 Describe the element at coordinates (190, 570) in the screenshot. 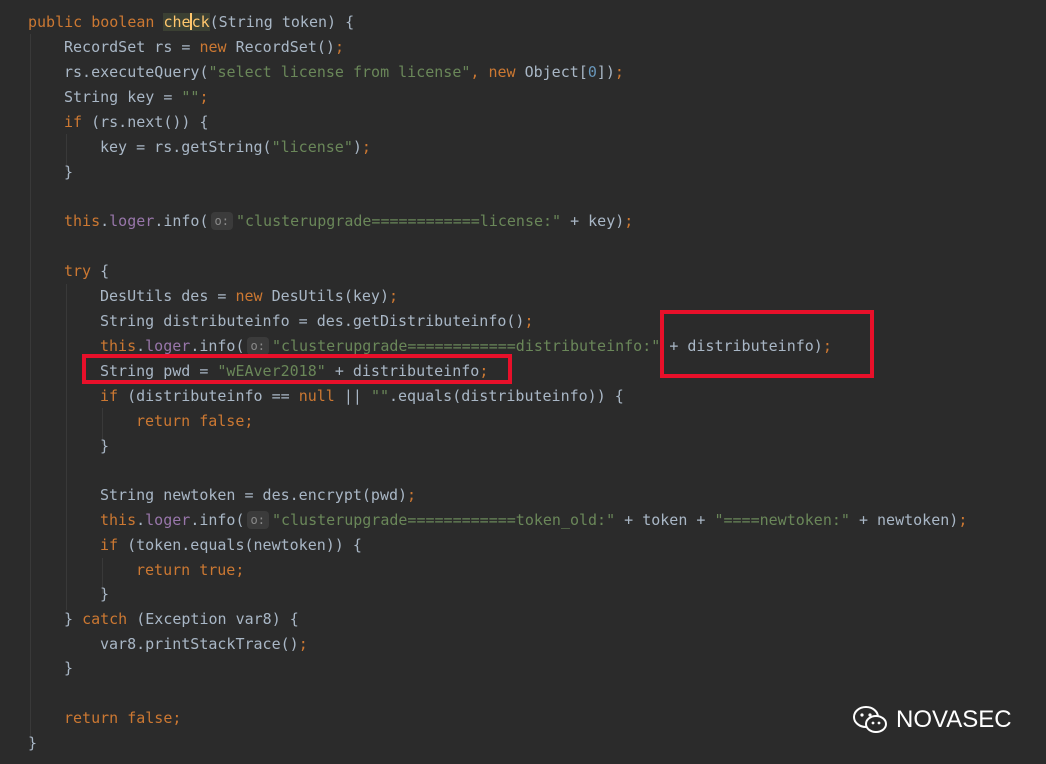

I see `code-line-23: return true;` at that location.